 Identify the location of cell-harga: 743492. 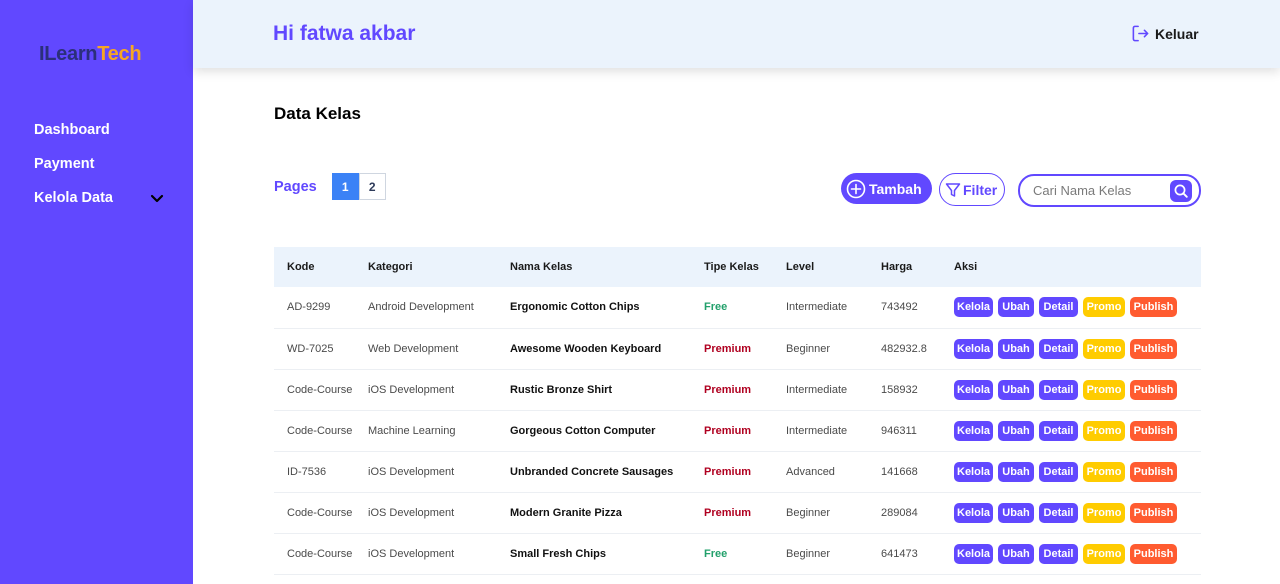
(899, 307).